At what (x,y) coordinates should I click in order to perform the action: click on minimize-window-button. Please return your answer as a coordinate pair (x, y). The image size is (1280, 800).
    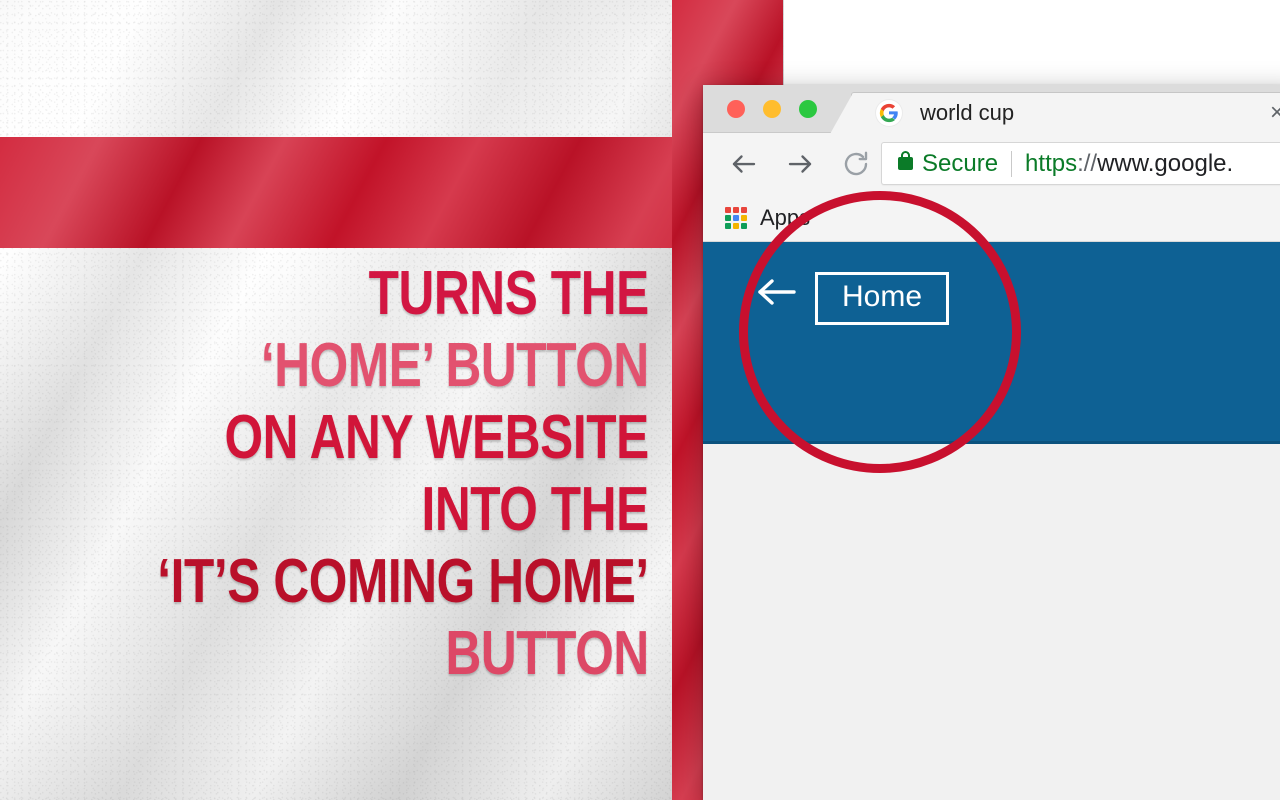
    Looking at the image, I should click on (772, 109).